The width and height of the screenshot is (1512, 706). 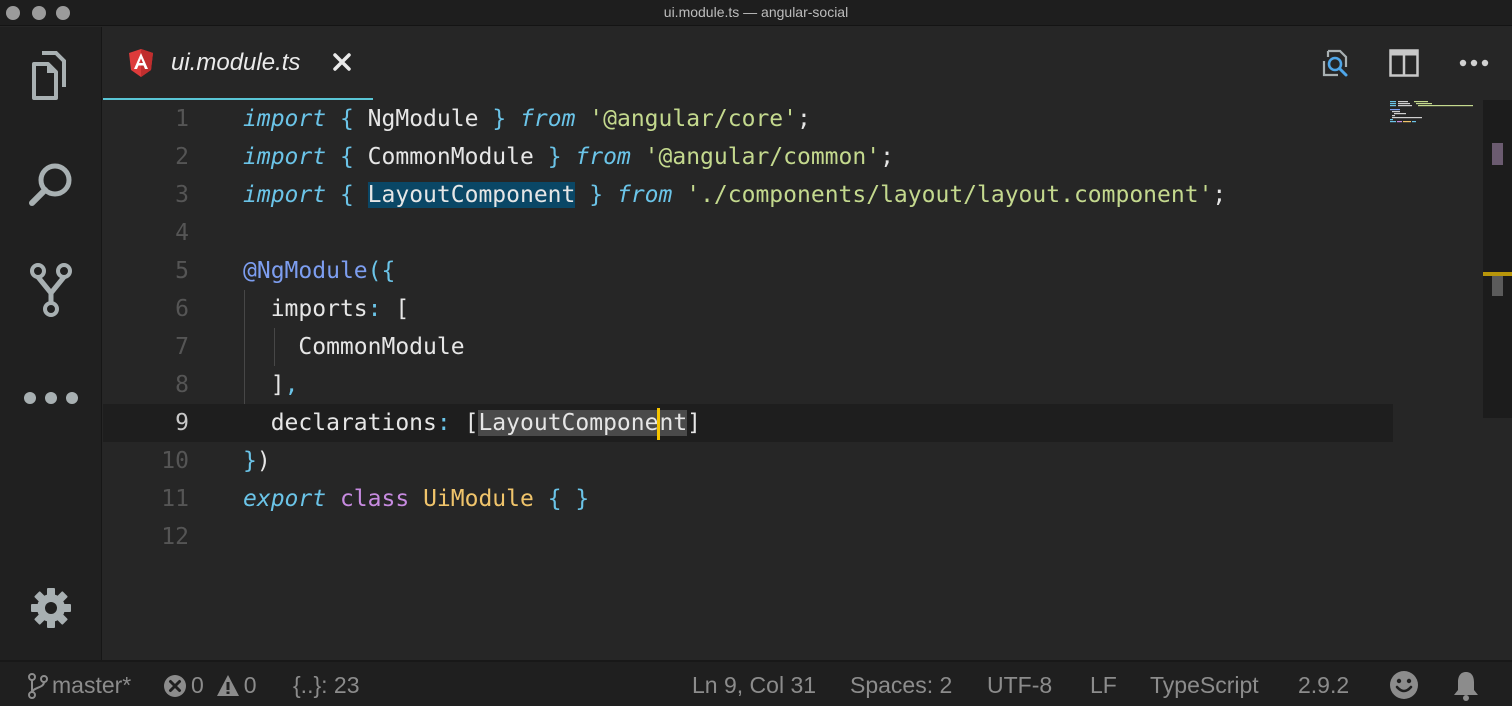 What do you see at coordinates (472, 423) in the screenshot?
I see `code-text: declarations: [LayoutComponent]` at bounding box center [472, 423].